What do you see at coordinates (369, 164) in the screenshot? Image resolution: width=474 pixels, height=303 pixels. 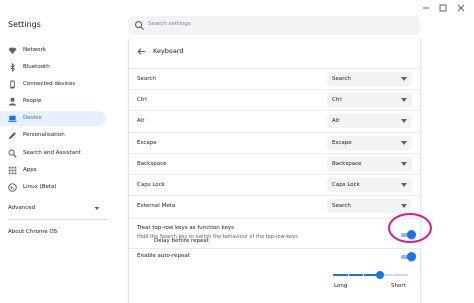 I see `key-mapping-select: Backspace` at bounding box center [369, 164].